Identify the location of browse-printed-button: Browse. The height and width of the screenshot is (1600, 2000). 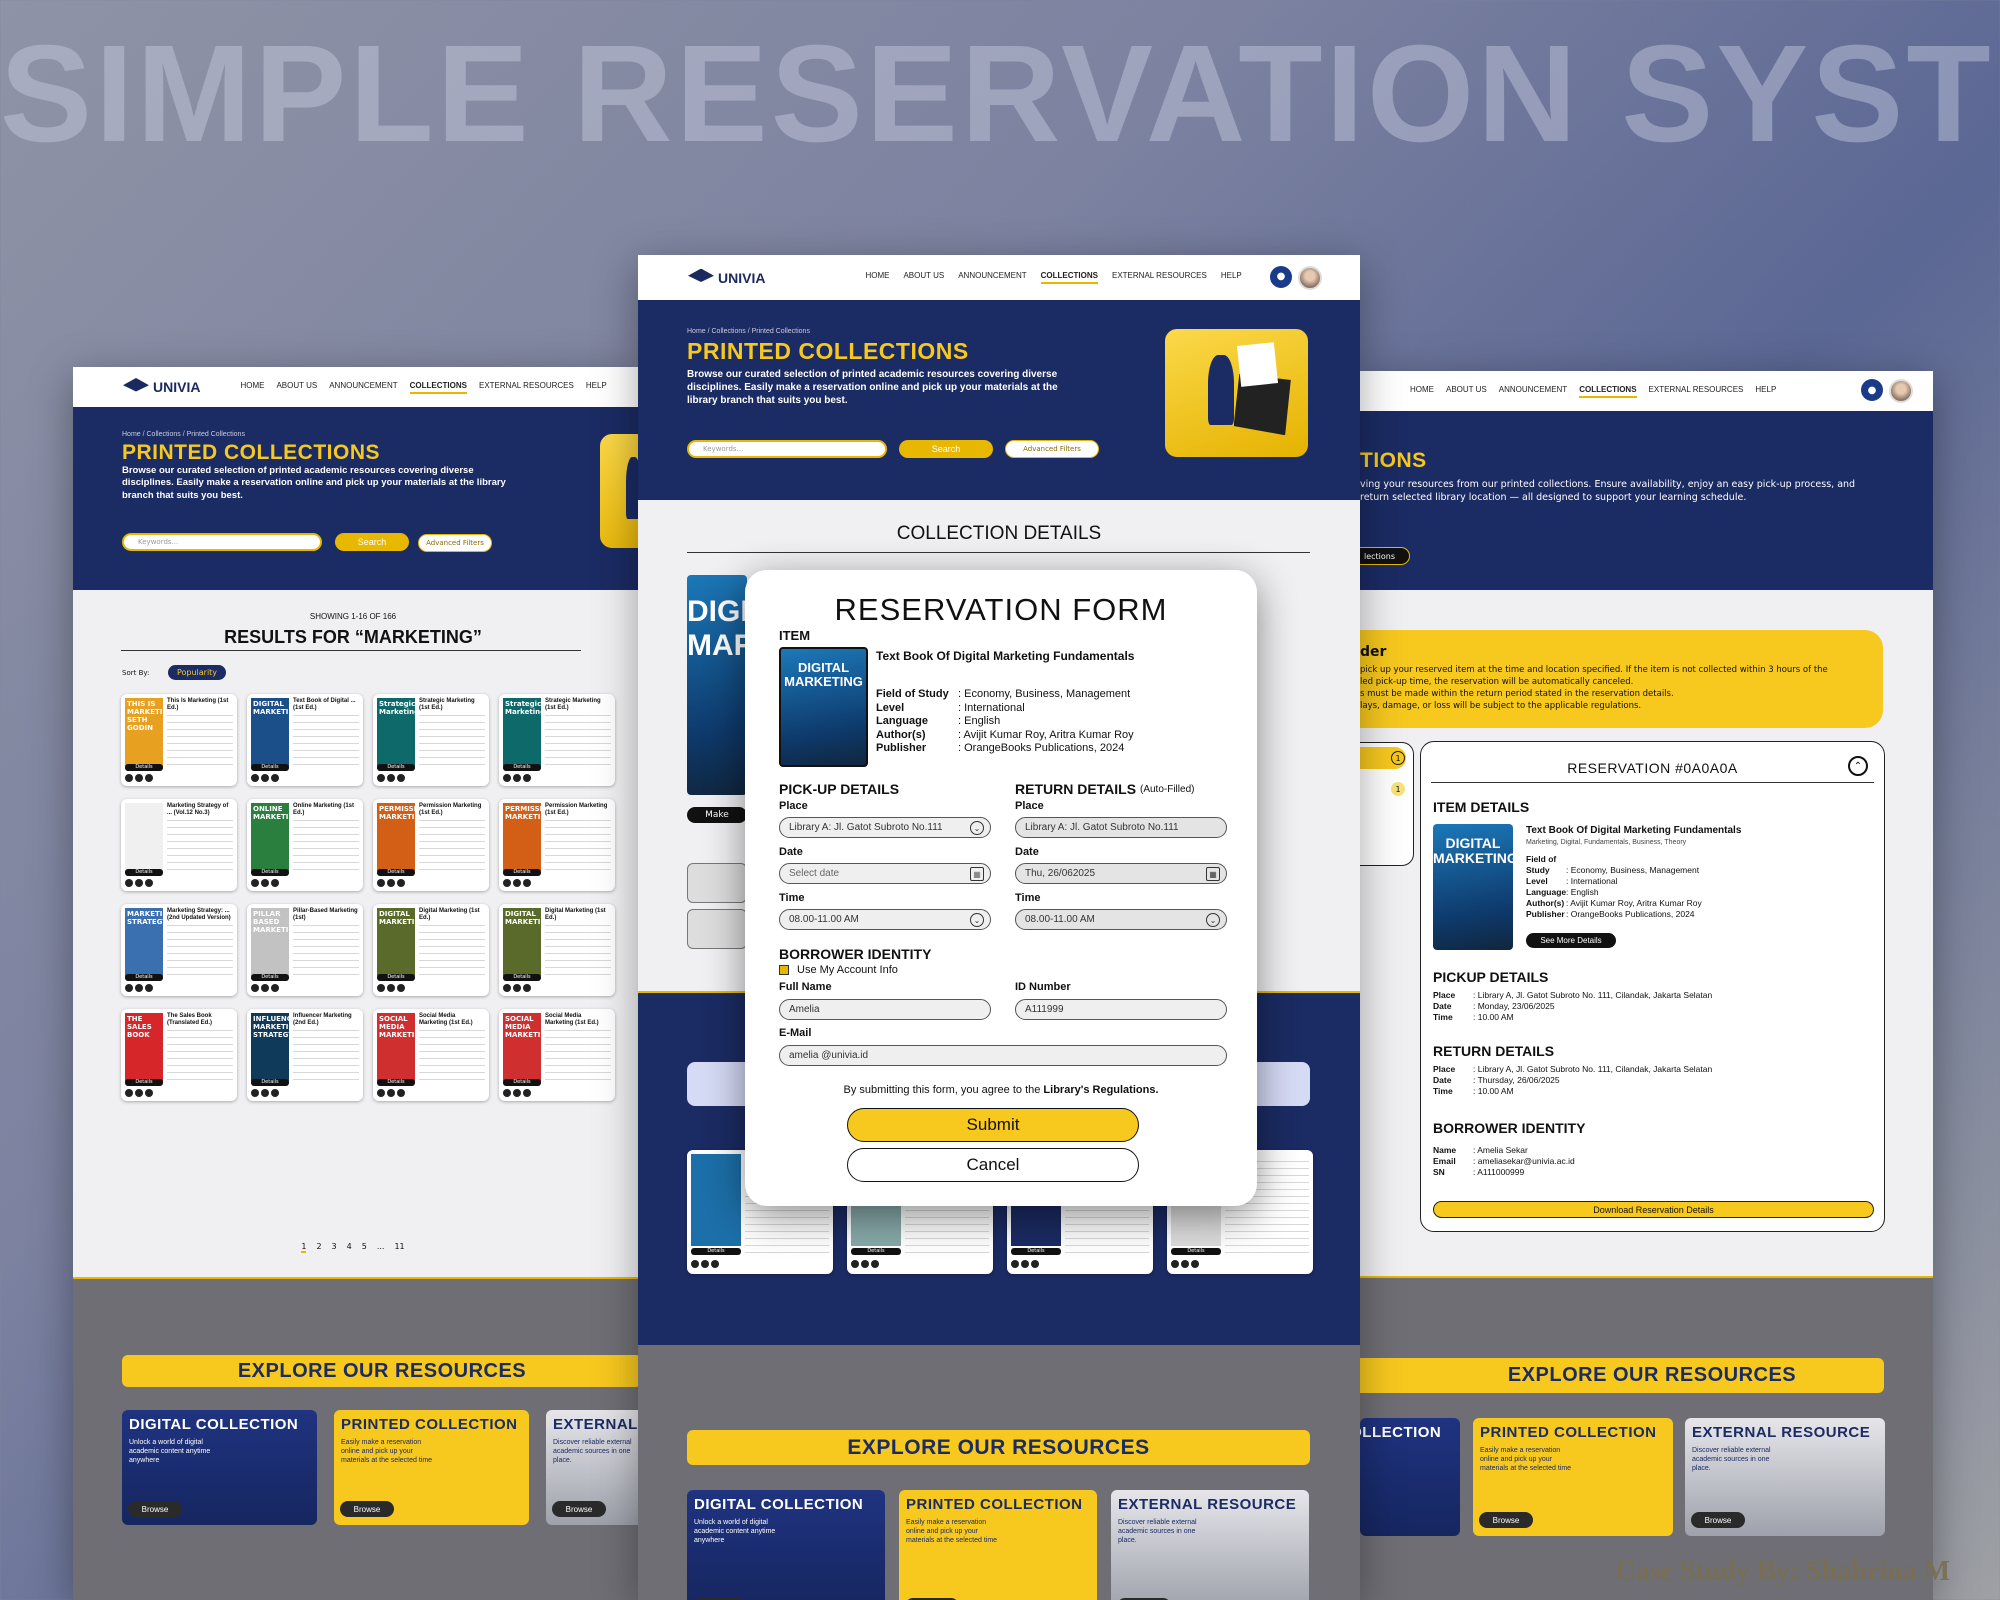
(367, 1509).